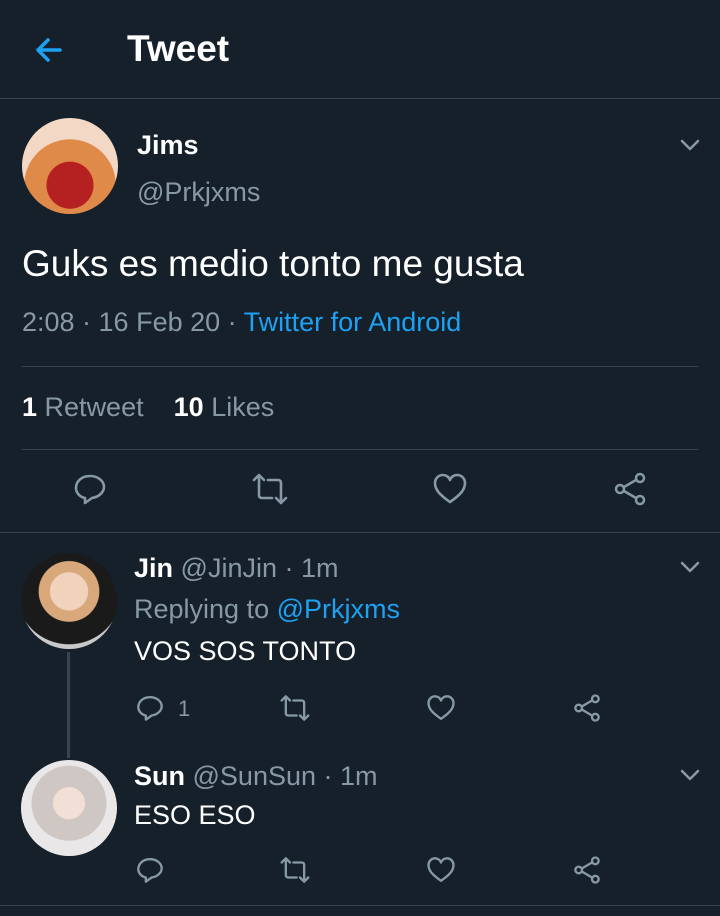  Describe the element at coordinates (178, 48) in the screenshot. I see `page-title: Tweet` at that location.